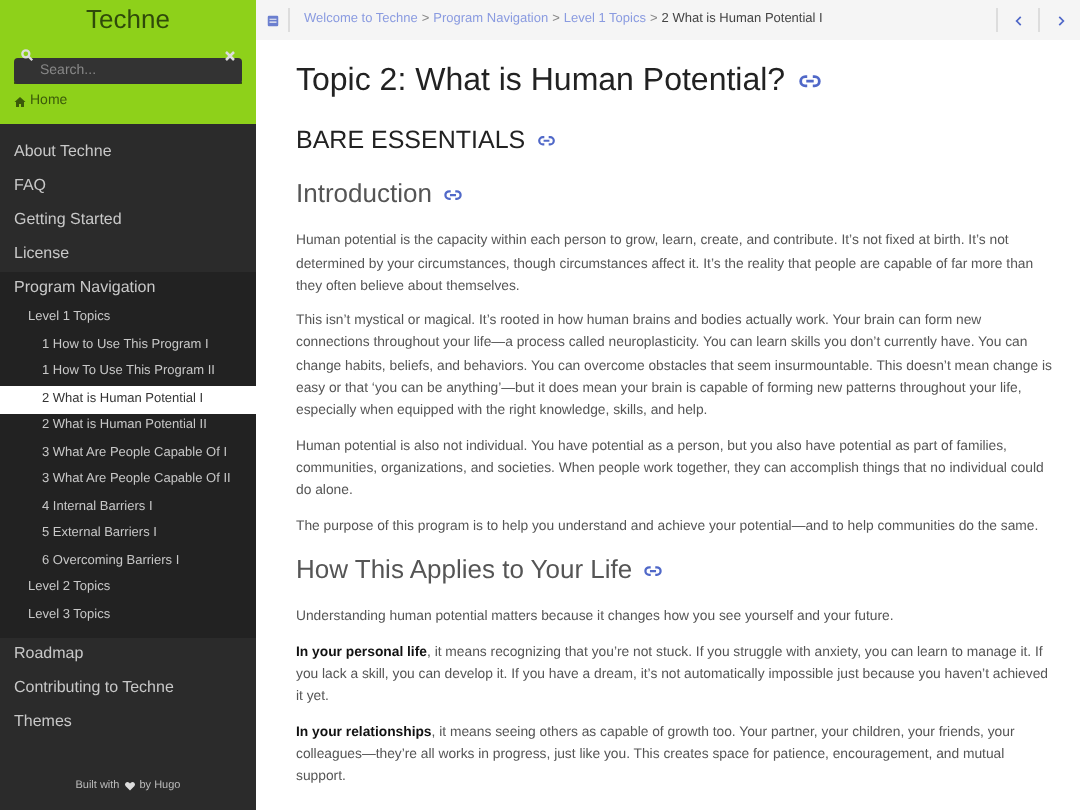 This screenshot has height=810, width=1080. Describe the element at coordinates (128, 688) in the screenshot. I see `nav-item: Contributing to Techne` at that location.